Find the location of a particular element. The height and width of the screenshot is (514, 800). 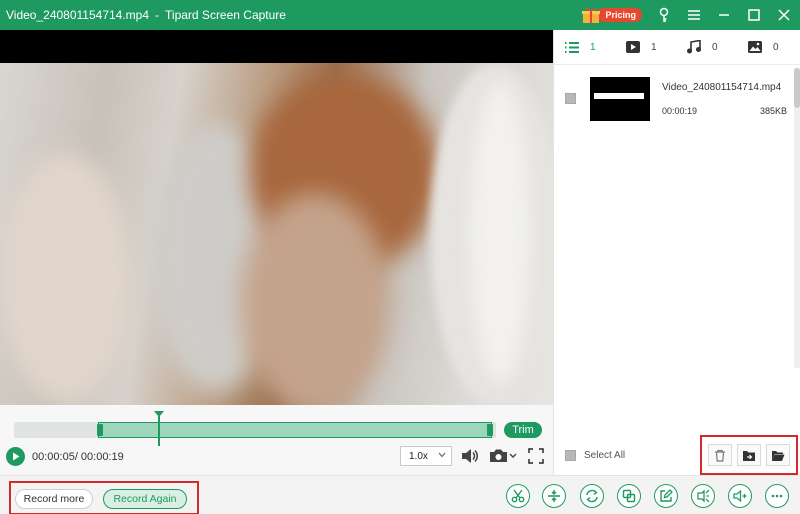

file-actions is located at coordinates (749, 455).